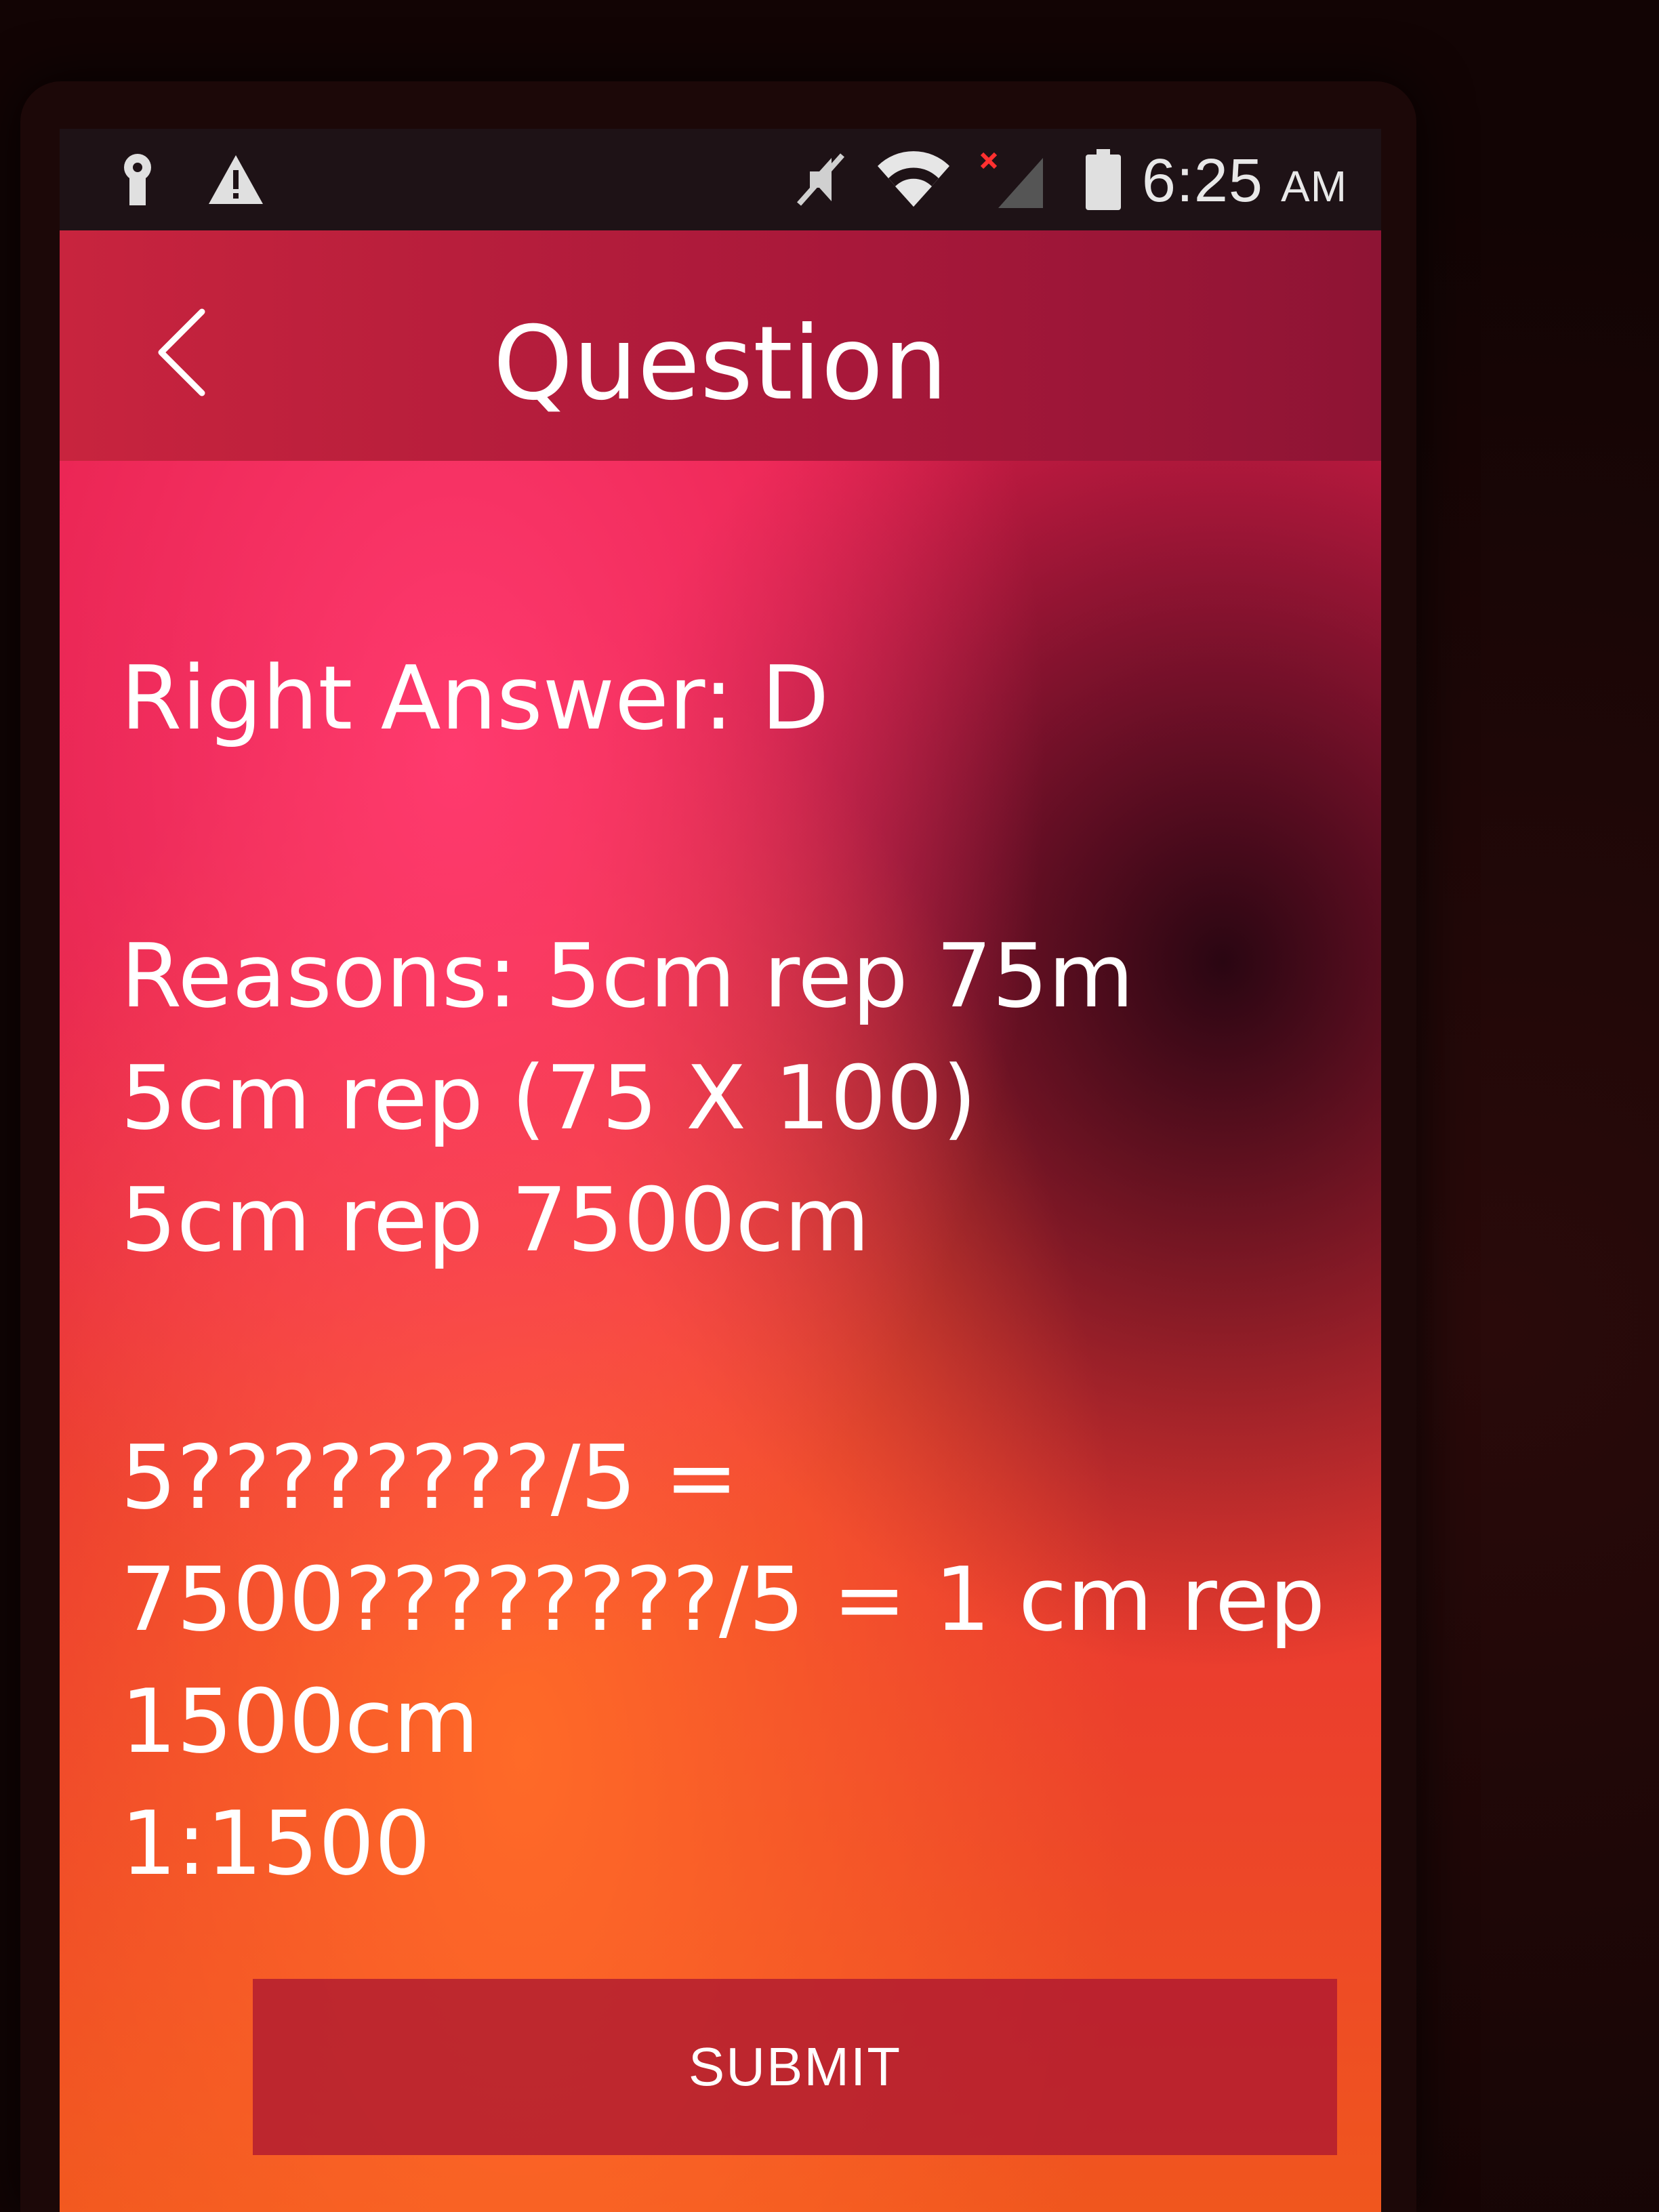  Describe the element at coordinates (549, 1097) in the screenshot. I see `reasons-line: 5cm rep (75 X 100)` at that location.